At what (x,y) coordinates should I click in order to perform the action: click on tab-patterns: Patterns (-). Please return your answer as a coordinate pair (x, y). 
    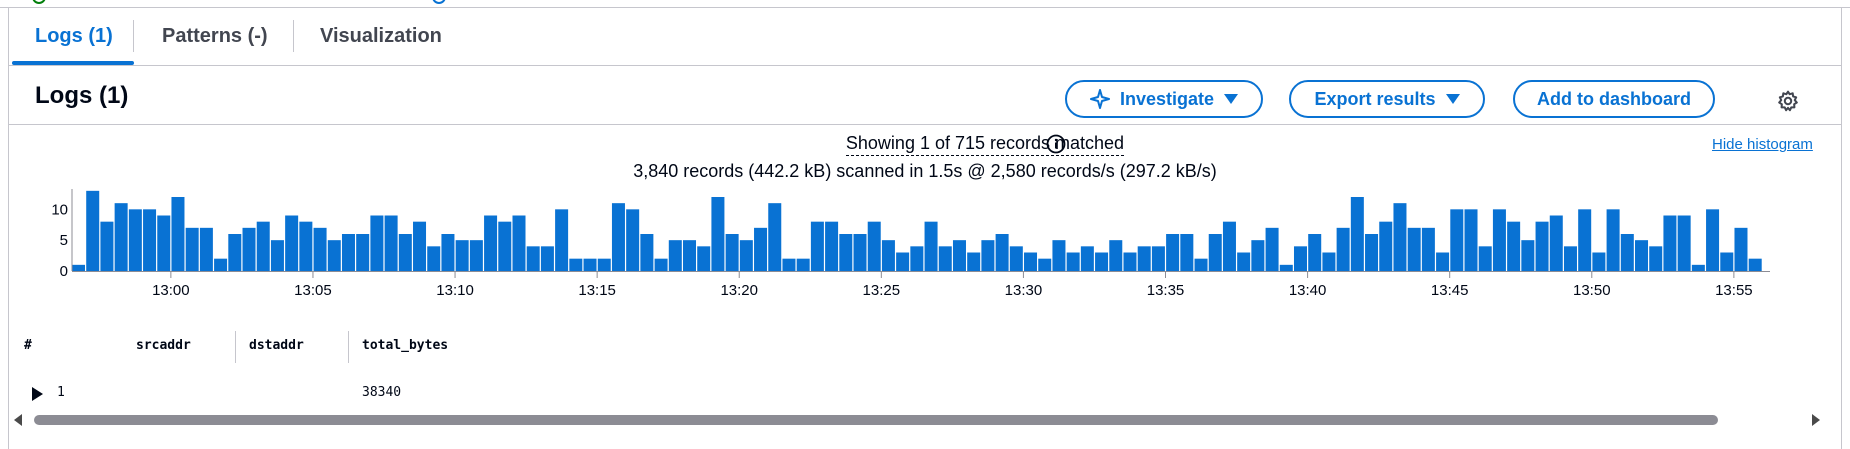
    Looking at the image, I should click on (215, 36).